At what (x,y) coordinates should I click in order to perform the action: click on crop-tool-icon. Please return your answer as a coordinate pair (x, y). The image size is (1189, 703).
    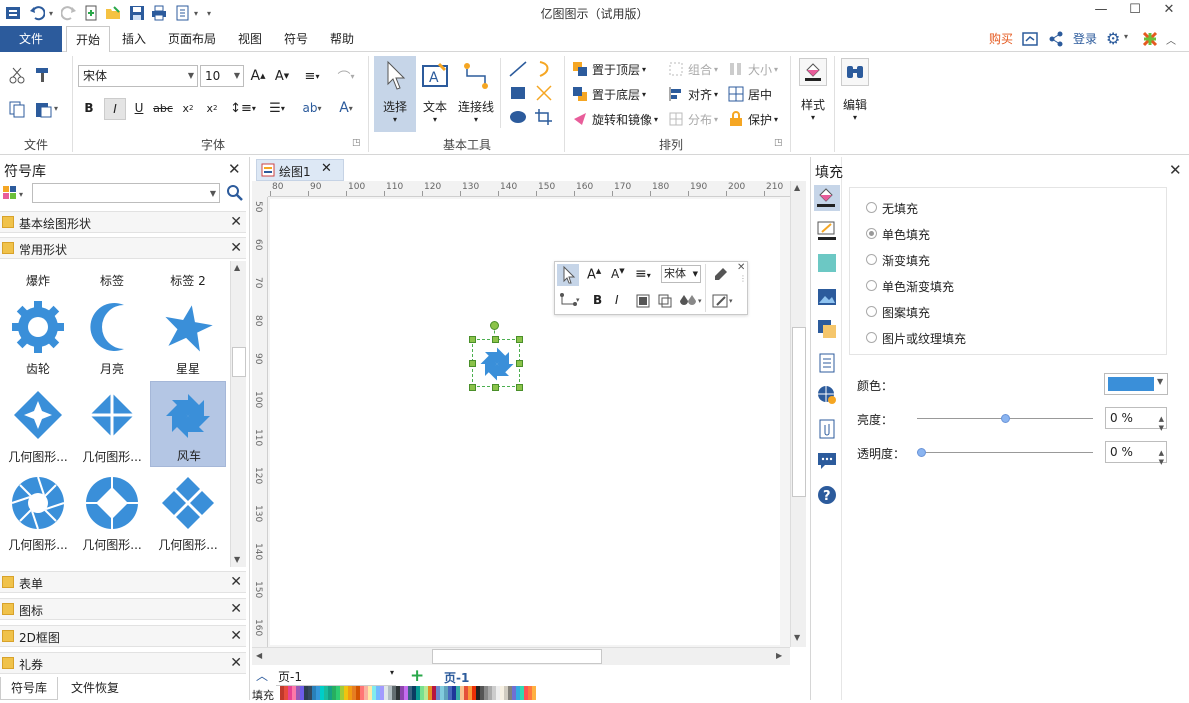
    Looking at the image, I should click on (544, 117).